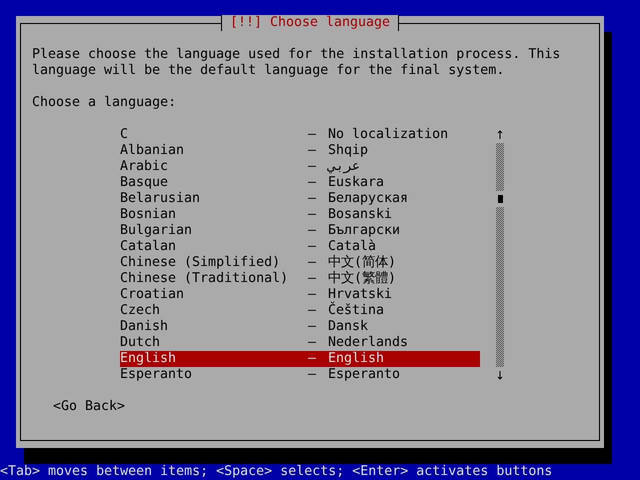 The image size is (640, 480). Describe the element at coordinates (89, 407) in the screenshot. I see `go-back-button: <Go Back>` at that location.